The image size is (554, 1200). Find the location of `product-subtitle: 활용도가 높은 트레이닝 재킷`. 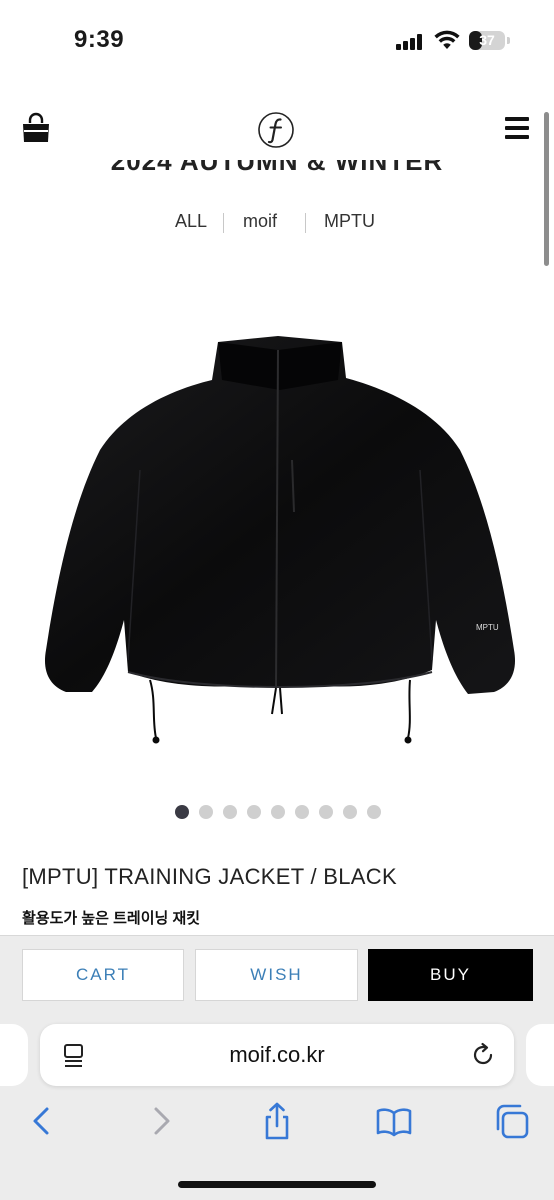

product-subtitle: 활용도가 높은 트레이닝 재킷 is located at coordinates (111, 918).